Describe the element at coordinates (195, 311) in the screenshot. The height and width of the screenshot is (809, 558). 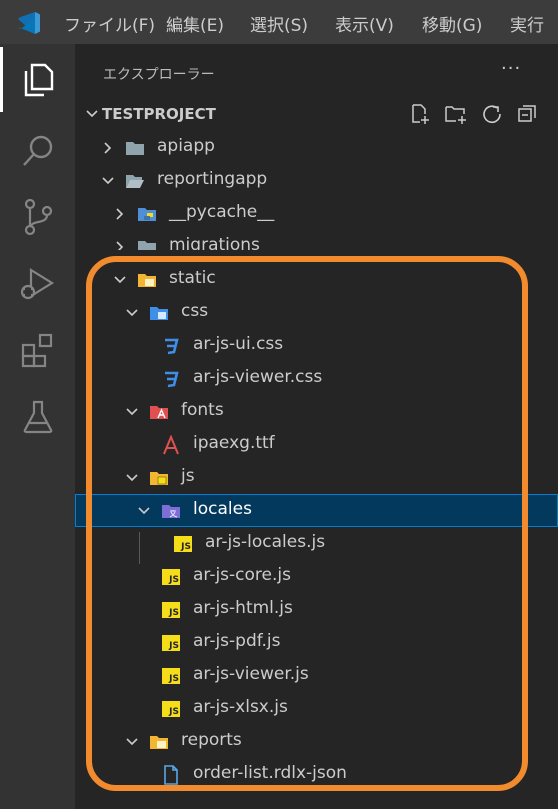
I see `tree-item-label: css` at that location.